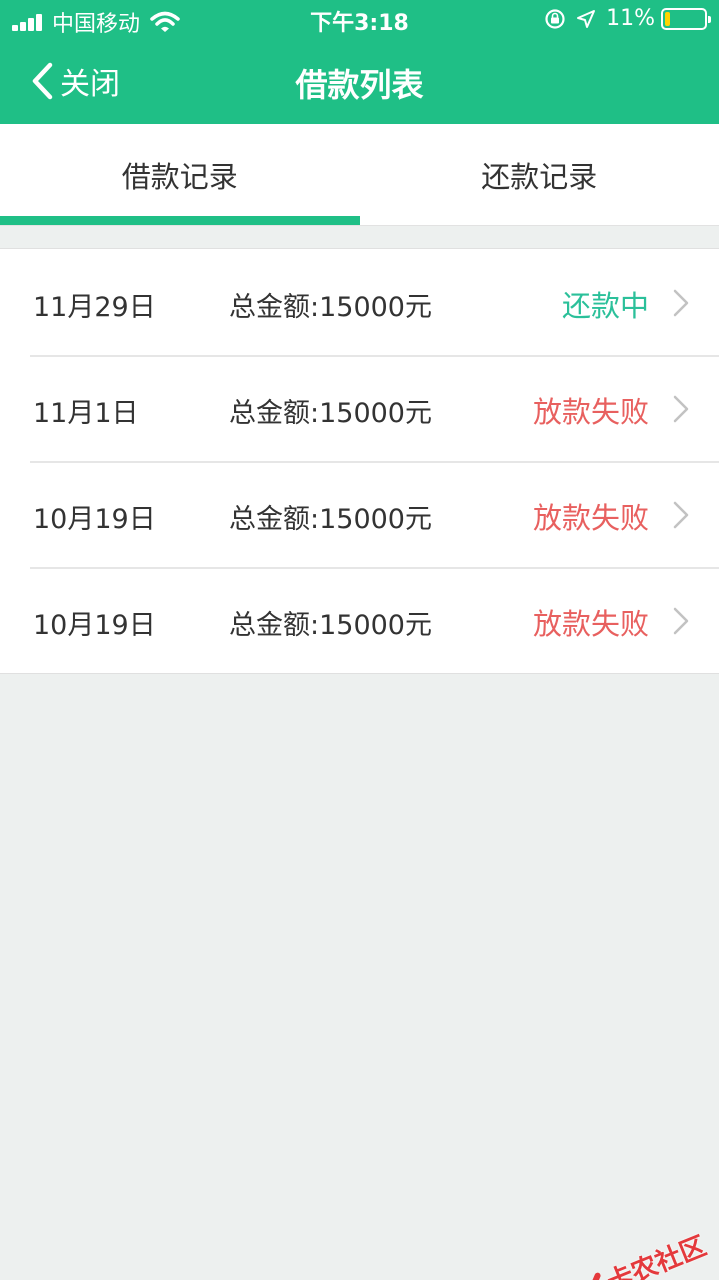  I want to click on loan-row: 11月29日 总金额:15000元 还款中, so click(359, 302).